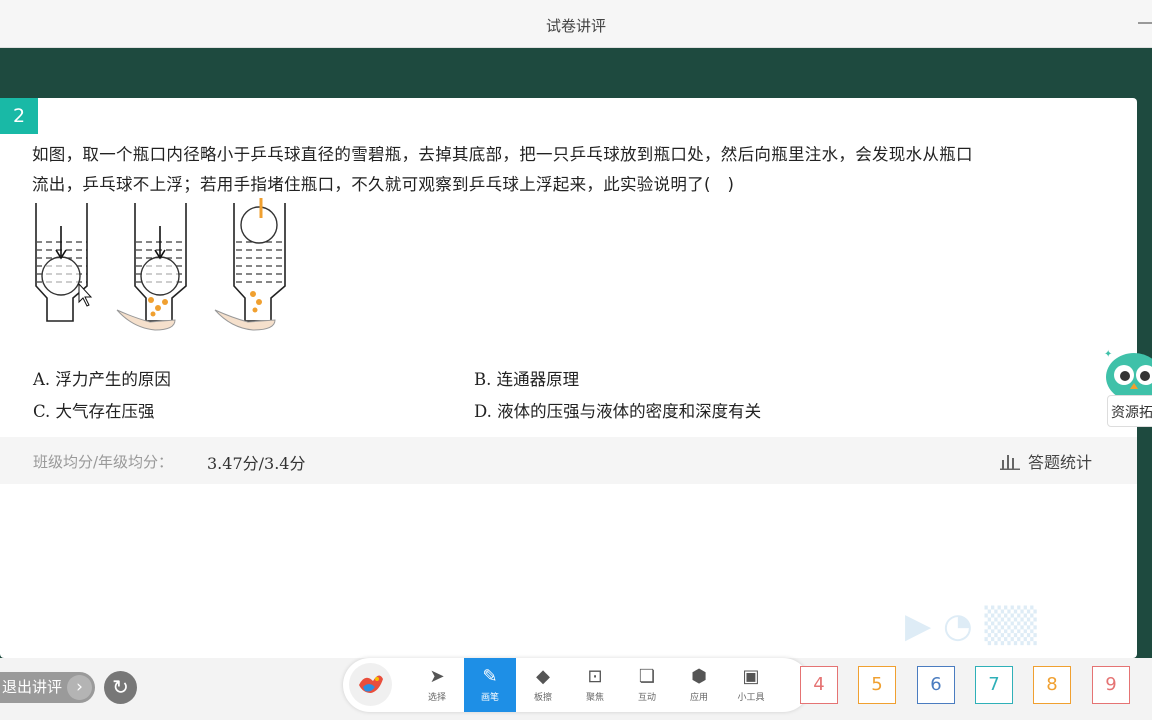 This screenshot has width=1152, height=720. I want to click on interact-icon: ❏, so click(647, 676).